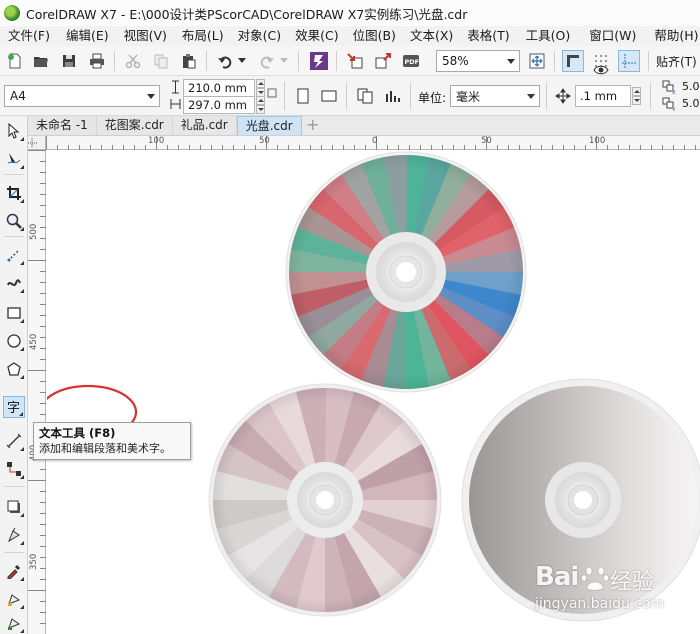 The width and height of the screenshot is (700, 634). What do you see at coordinates (14, 221) in the screenshot?
I see `zoom-tool-icon` at bounding box center [14, 221].